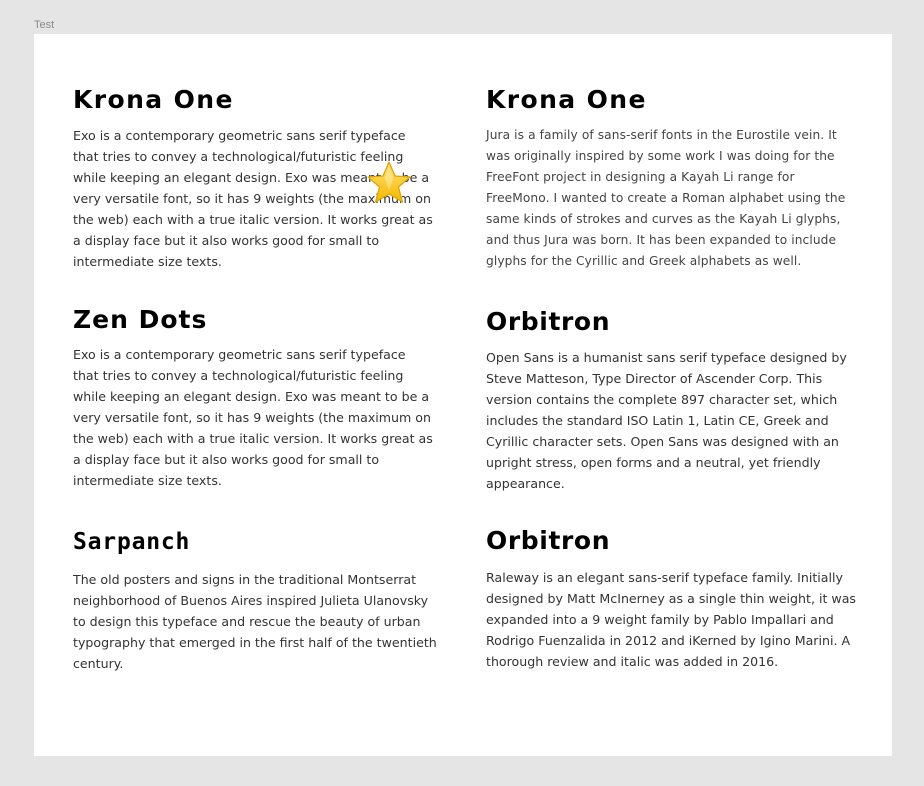  What do you see at coordinates (389, 183) in the screenshot?
I see `star-icon` at bounding box center [389, 183].